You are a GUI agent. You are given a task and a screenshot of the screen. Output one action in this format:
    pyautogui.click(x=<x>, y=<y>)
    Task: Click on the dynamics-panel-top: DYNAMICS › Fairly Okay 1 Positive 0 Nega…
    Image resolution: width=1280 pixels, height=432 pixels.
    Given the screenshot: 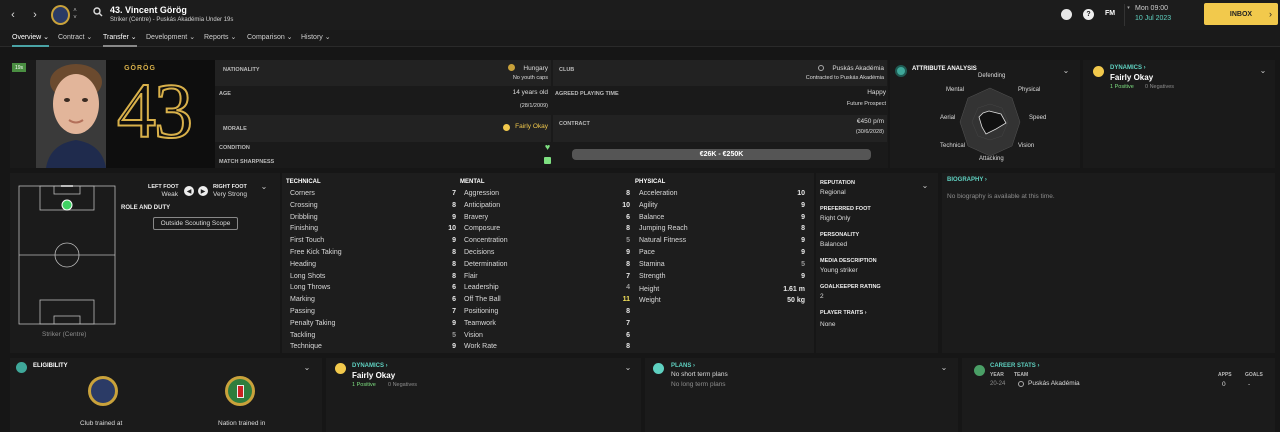 What is the action you would take?
    pyautogui.click(x=1179, y=114)
    